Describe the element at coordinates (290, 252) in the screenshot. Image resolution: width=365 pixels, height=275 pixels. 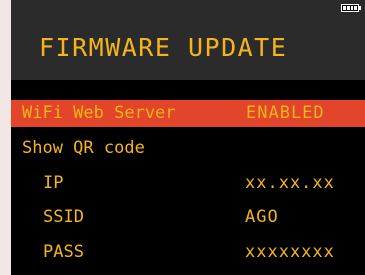
I see `pass-value: xxxxxxxx` at that location.